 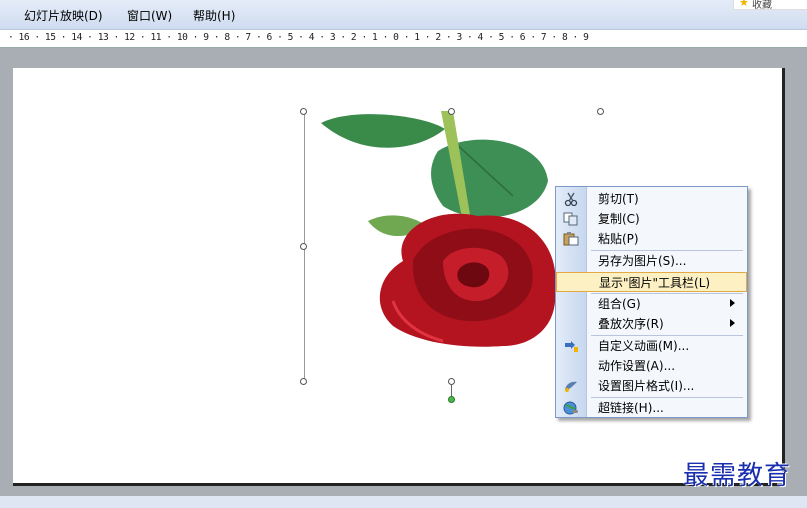 I want to click on menu-slideshow: 幻灯片放映(D), so click(x=63, y=16).